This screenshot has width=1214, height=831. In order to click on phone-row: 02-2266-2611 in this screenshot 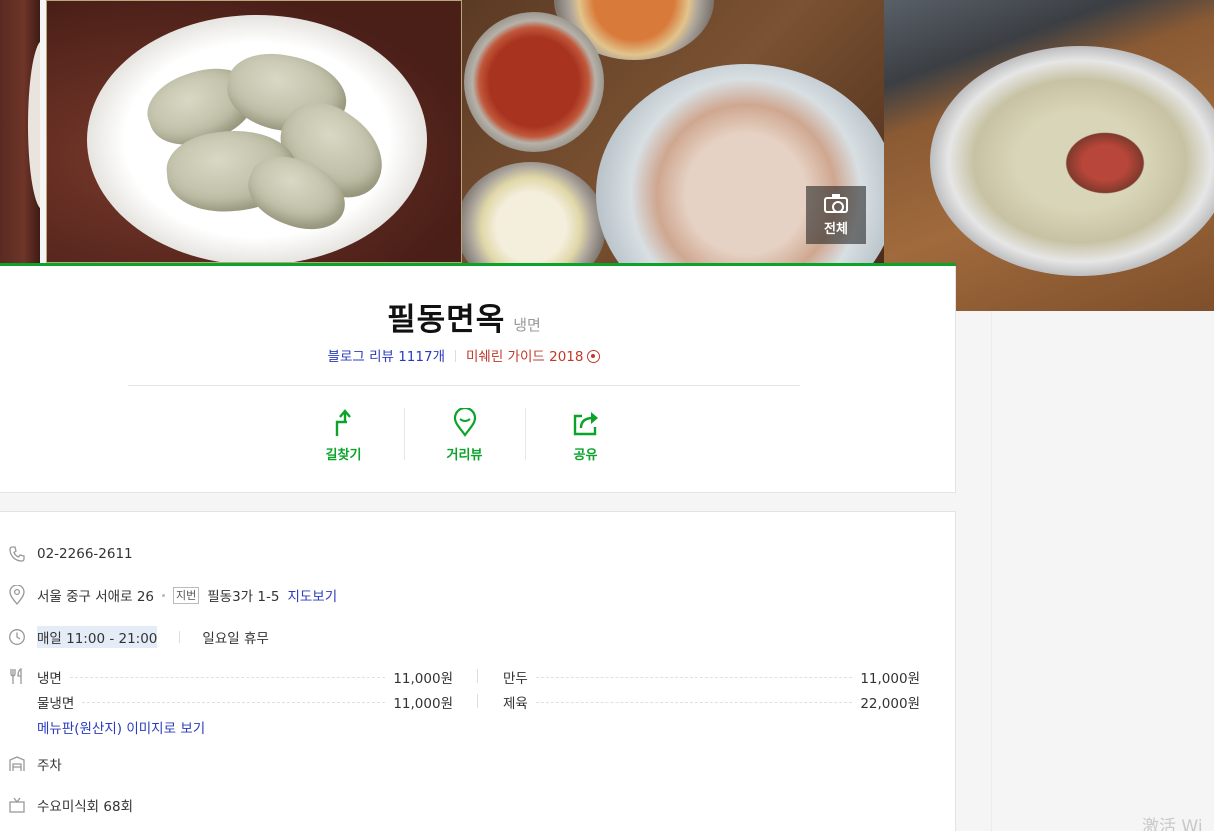, I will do `click(66, 554)`.